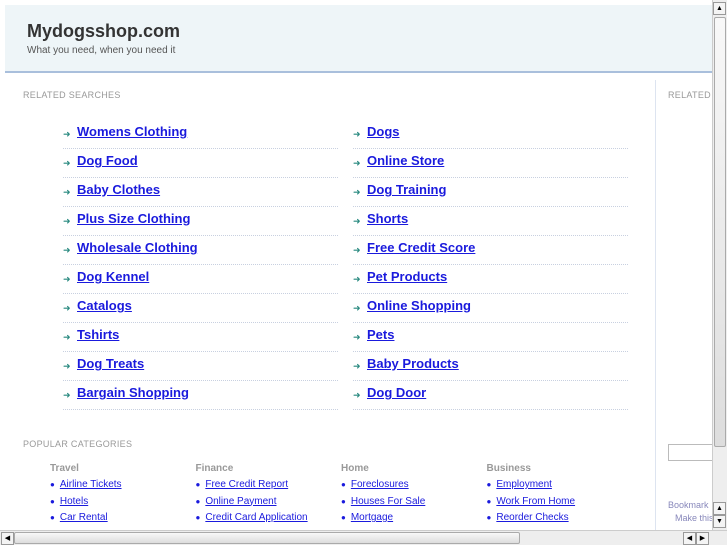  What do you see at coordinates (113, 276) in the screenshot?
I see `related-search-link: Dog Kennel` at bounding box center [113, 276].